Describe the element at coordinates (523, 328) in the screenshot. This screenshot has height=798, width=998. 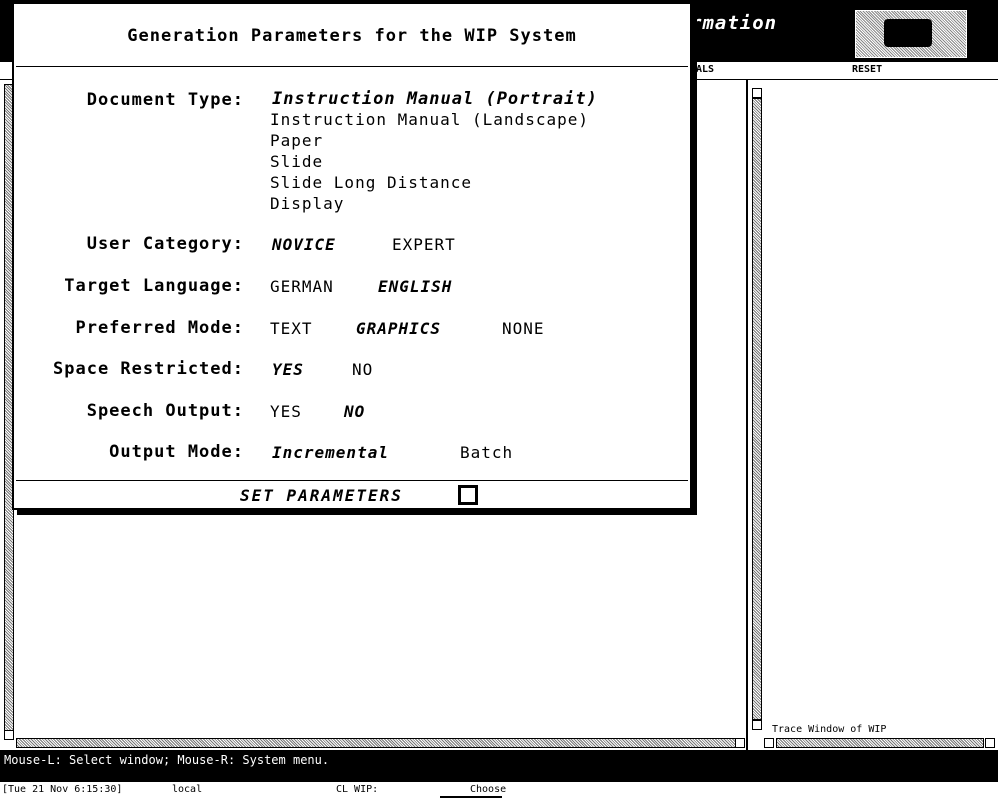
I see `option-none: NONE` at that location.